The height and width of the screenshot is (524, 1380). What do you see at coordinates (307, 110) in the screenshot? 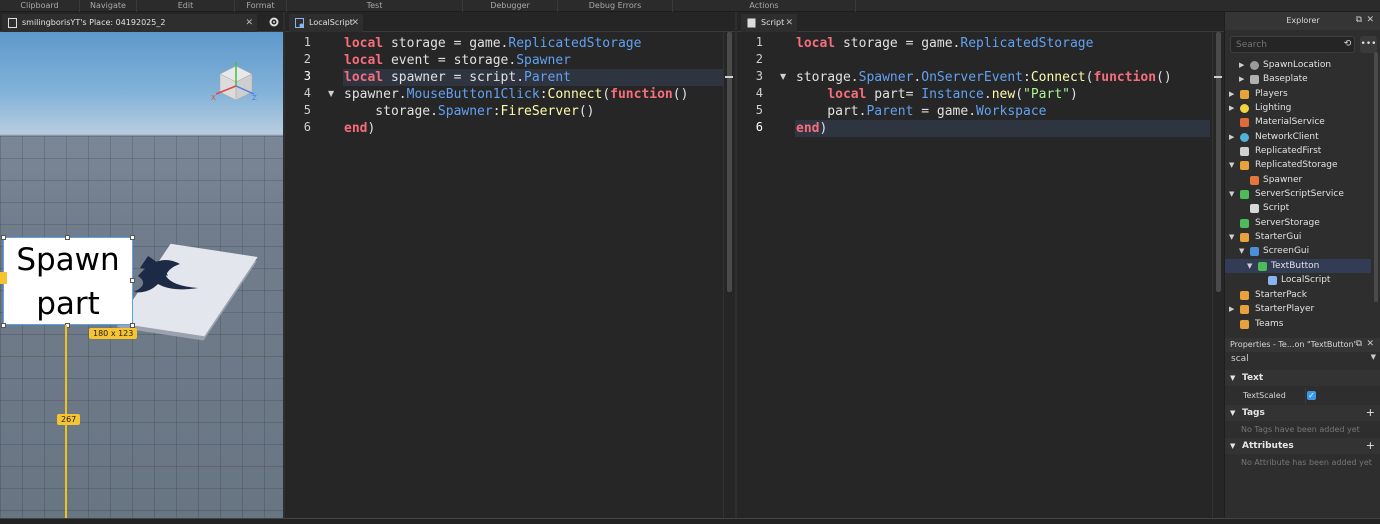
I see `line-number: 5` at bounding box center [307, 110].